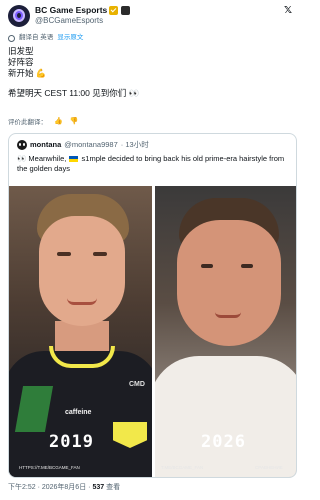  I want to click on watermark-right-right: СРАВНЕНИЕ, so click(269, 467).